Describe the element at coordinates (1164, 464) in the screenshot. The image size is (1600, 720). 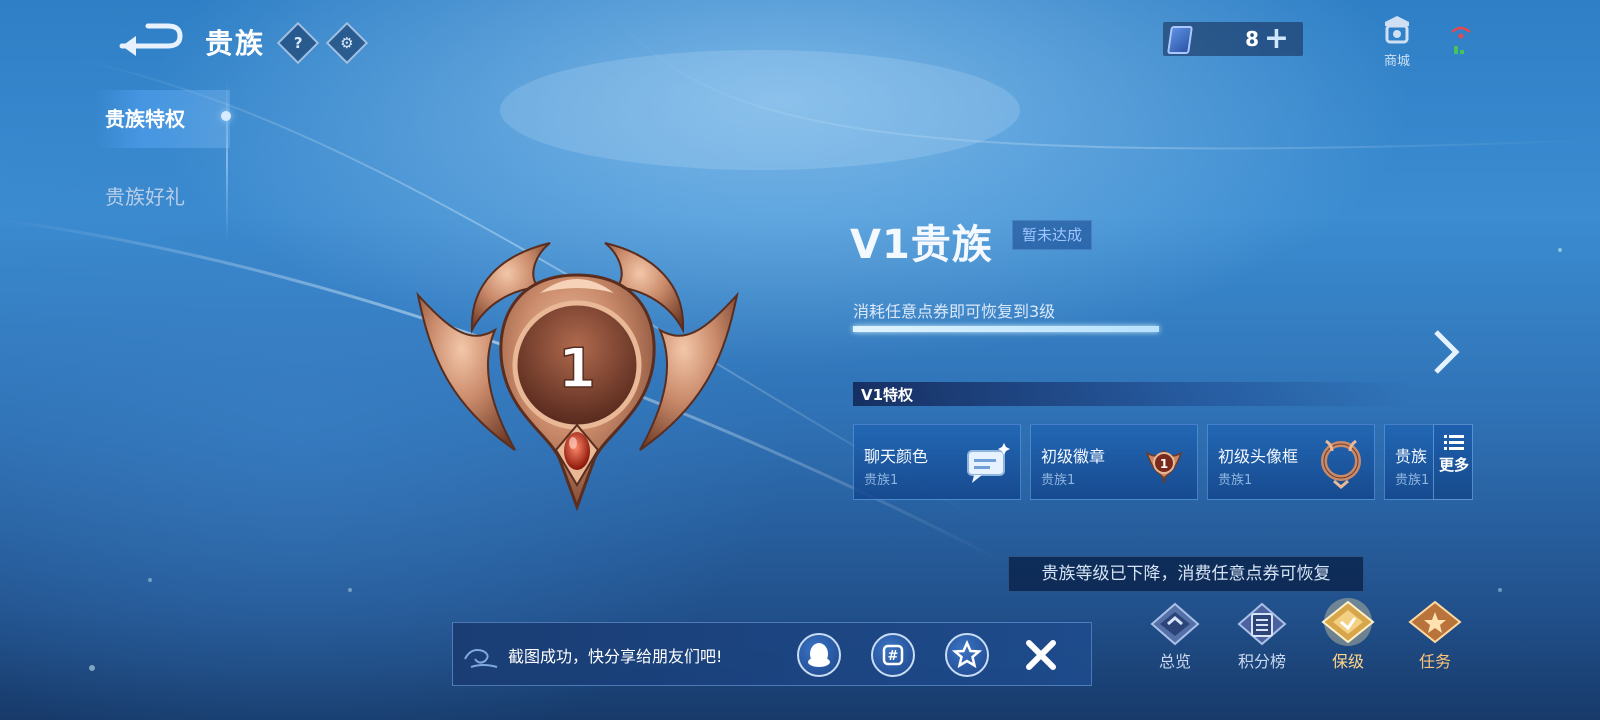
I see `badge-level-number: 1` at that location.